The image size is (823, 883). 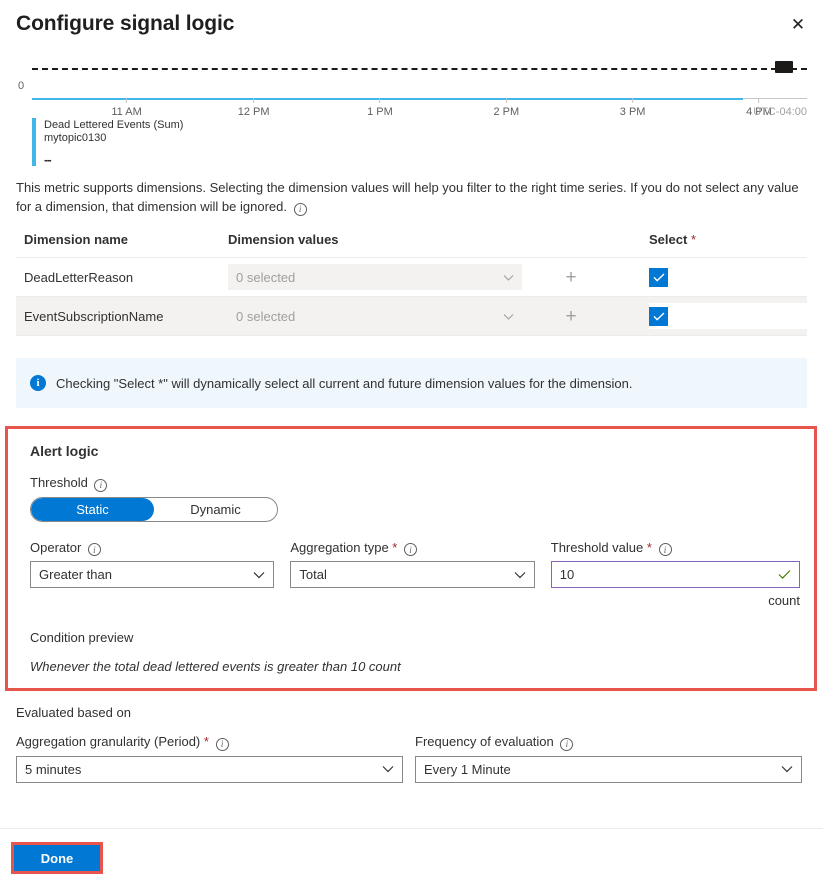 I want to click on legend-resource-name: mytopic0130, so click(x=75, y=138).